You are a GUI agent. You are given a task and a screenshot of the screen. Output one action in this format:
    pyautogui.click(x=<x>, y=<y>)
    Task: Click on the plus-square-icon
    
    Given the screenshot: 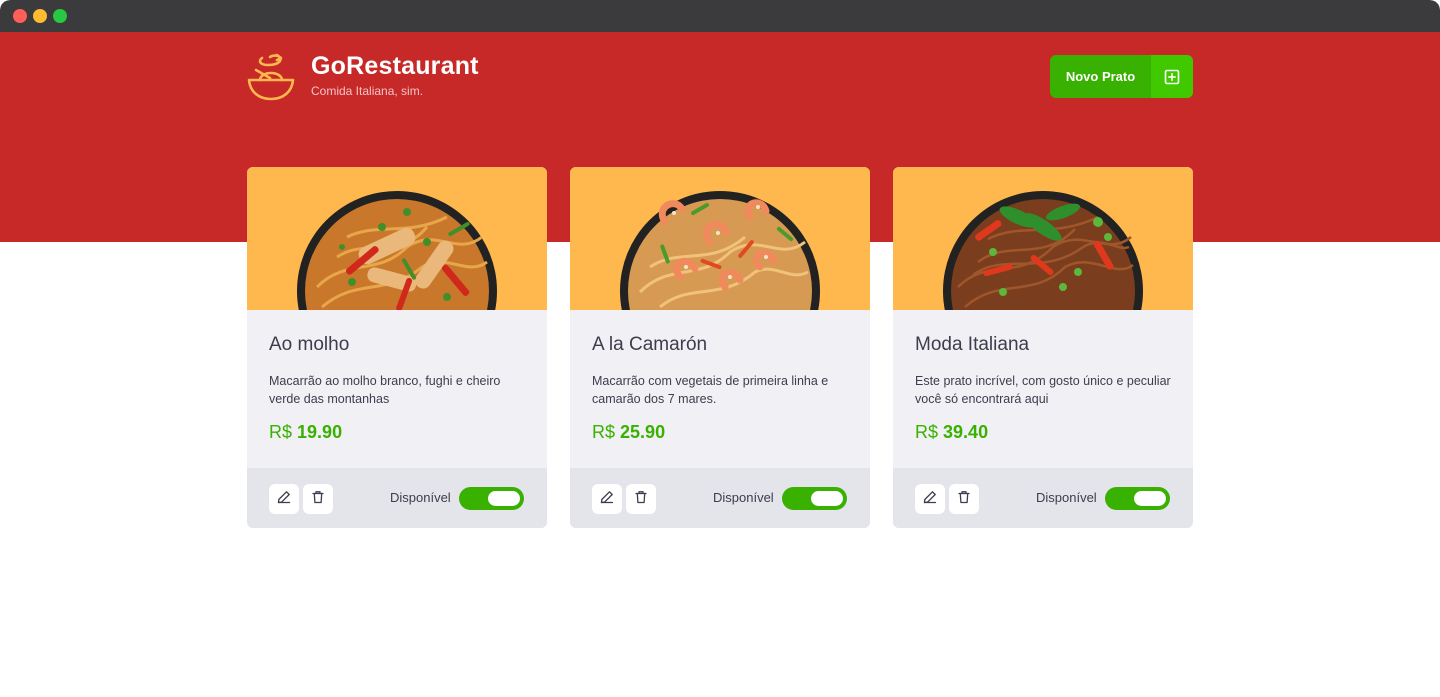 What is the action you would take?
    pyautogui.click(x=1172, y=76)
    